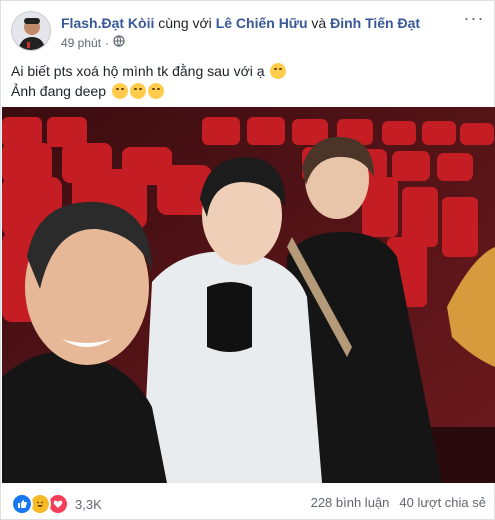  Describe the element at coordinates (474, 20) in the screenshot. I see `more-icon: ···` at that location.